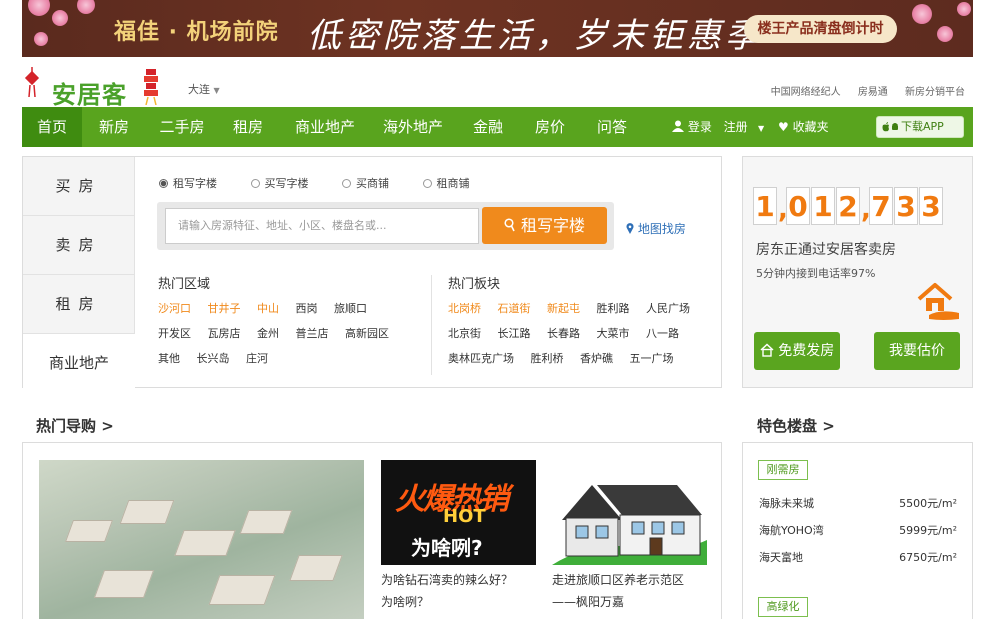  What do you see at coordinates (612, 127) in the screenshot?
I see `nav-item-qa: 问答` at bounding box center [612, 127].